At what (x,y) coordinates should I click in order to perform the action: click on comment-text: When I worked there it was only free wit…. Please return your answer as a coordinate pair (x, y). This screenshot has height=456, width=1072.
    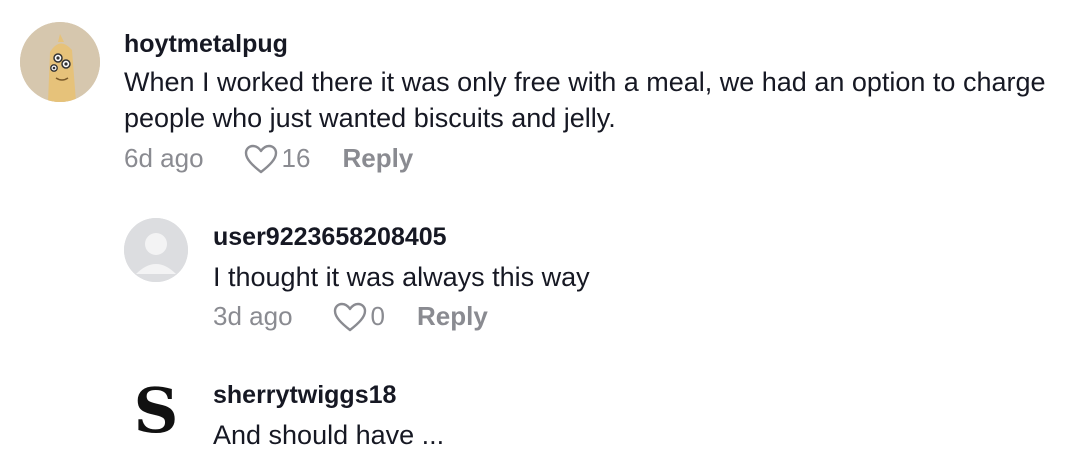
    Looking at the image, I should click on (585, 100).